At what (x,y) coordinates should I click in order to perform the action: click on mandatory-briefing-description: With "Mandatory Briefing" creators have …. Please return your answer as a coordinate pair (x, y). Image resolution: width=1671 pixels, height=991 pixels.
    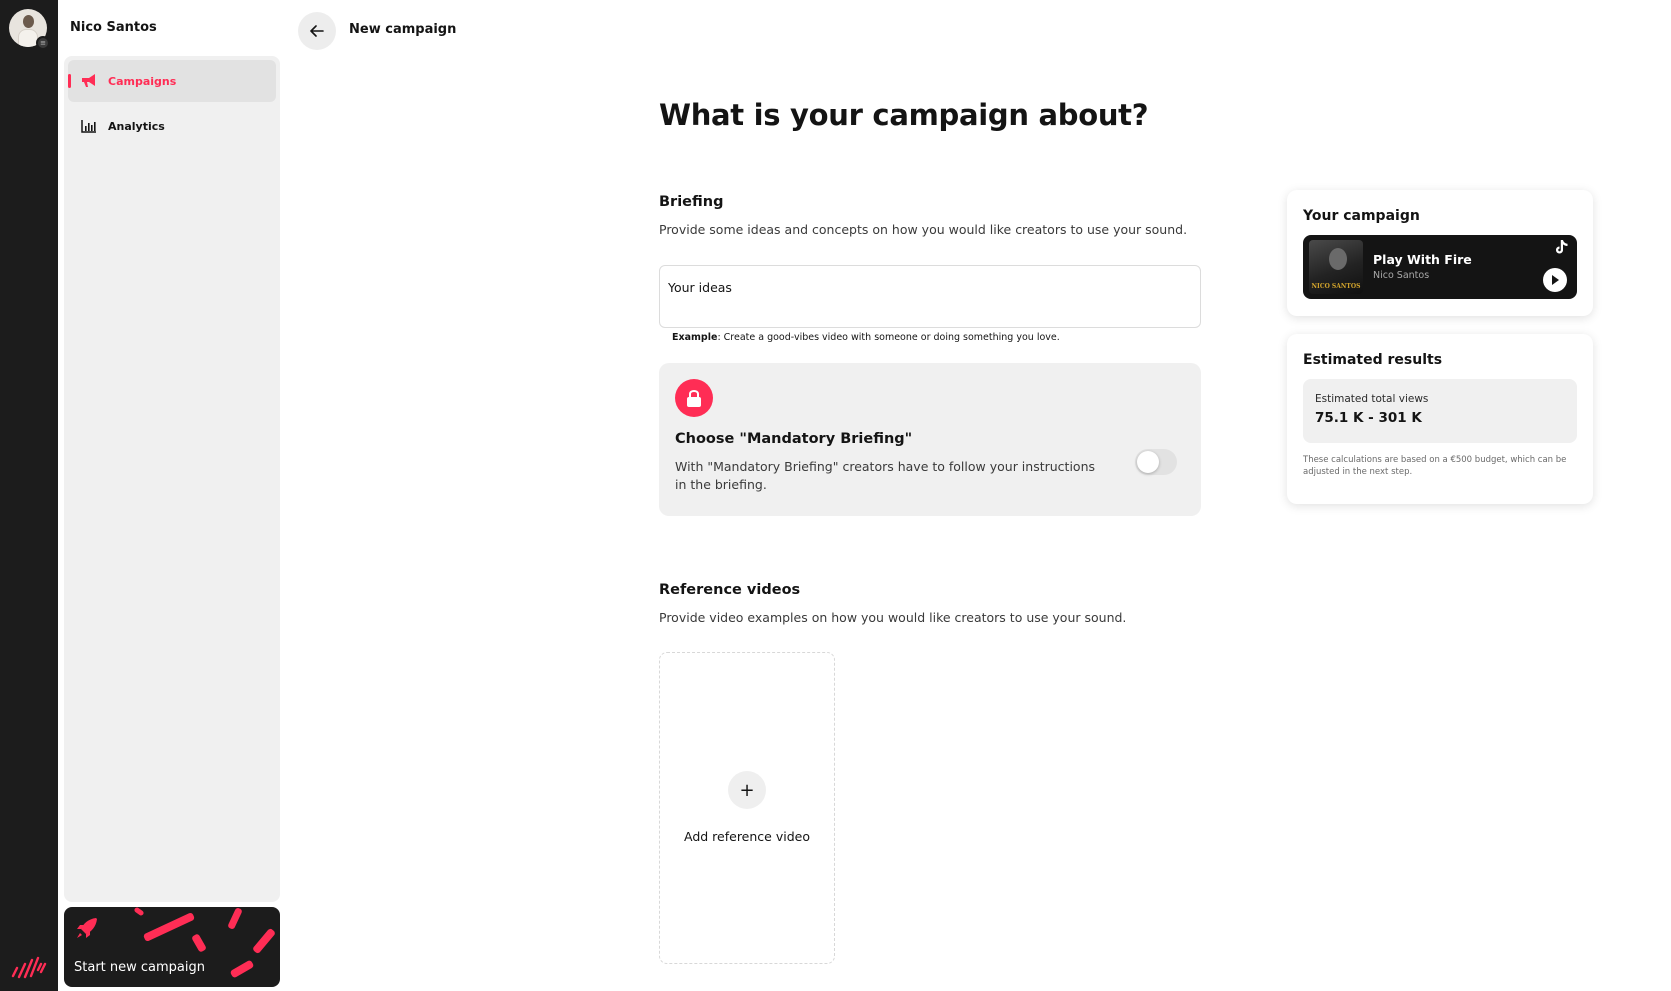
    Looking at the image, I should click on (885, 475).